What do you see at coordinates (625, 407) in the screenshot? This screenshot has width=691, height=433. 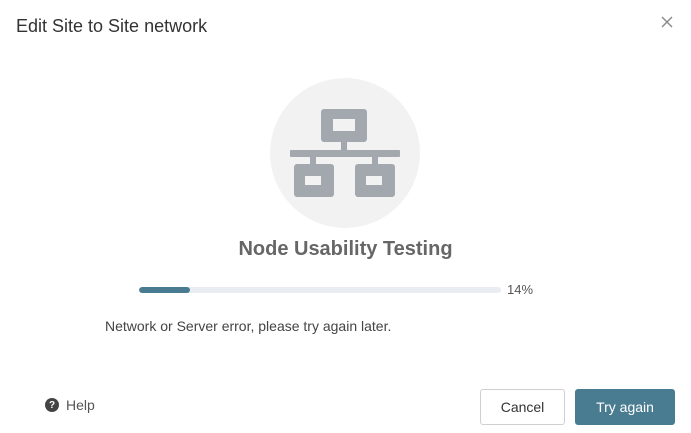 I see `try-again-button: Try again` at bounding box center [625, 407].